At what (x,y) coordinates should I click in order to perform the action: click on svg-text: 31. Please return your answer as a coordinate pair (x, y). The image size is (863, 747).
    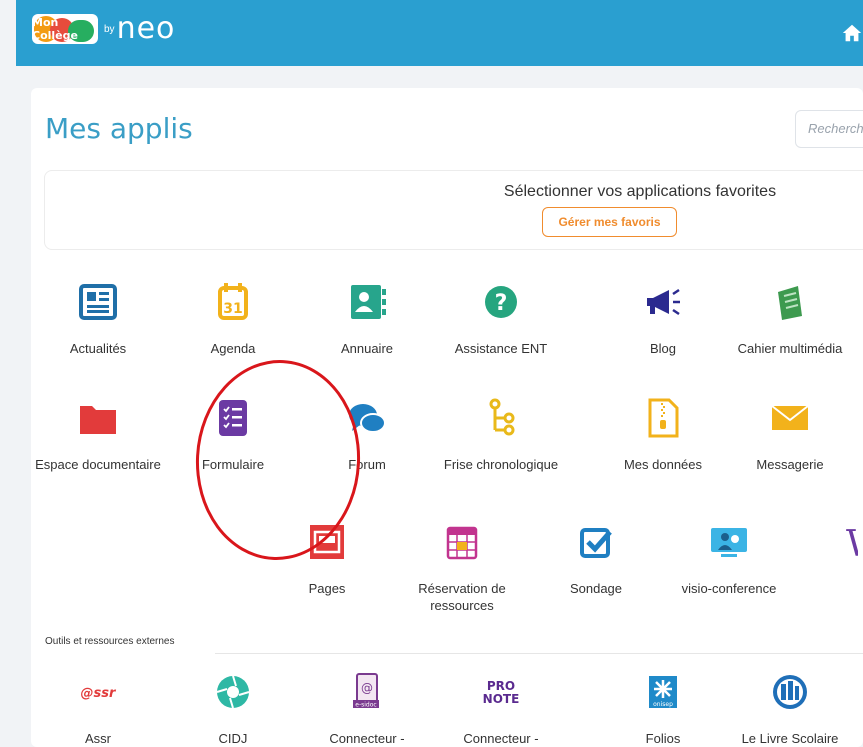
    Looking at the image, I should click on (232, 309).